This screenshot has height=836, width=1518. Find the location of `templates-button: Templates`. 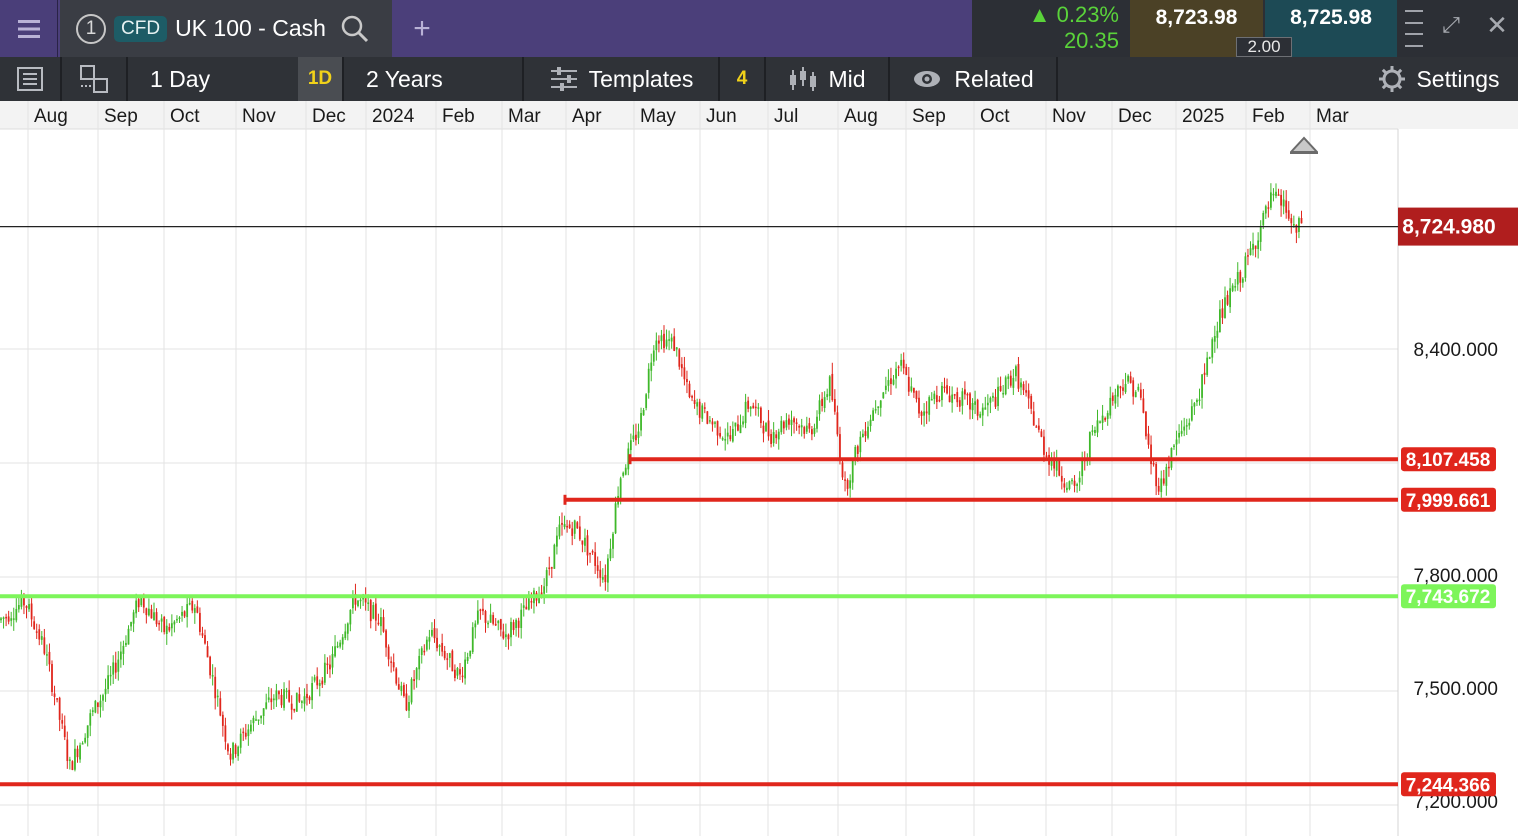

templates-button: Templates is located at coordinates (621, 79).